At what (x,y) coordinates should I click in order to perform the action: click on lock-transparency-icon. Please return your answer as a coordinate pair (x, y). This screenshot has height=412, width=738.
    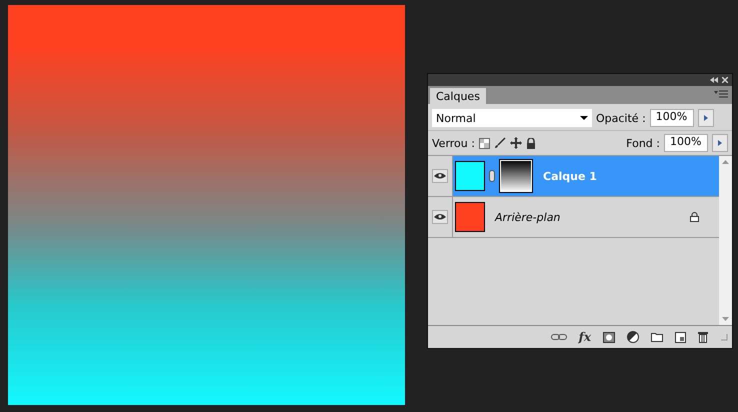
    Looking at the image, I should click on (484, 143).